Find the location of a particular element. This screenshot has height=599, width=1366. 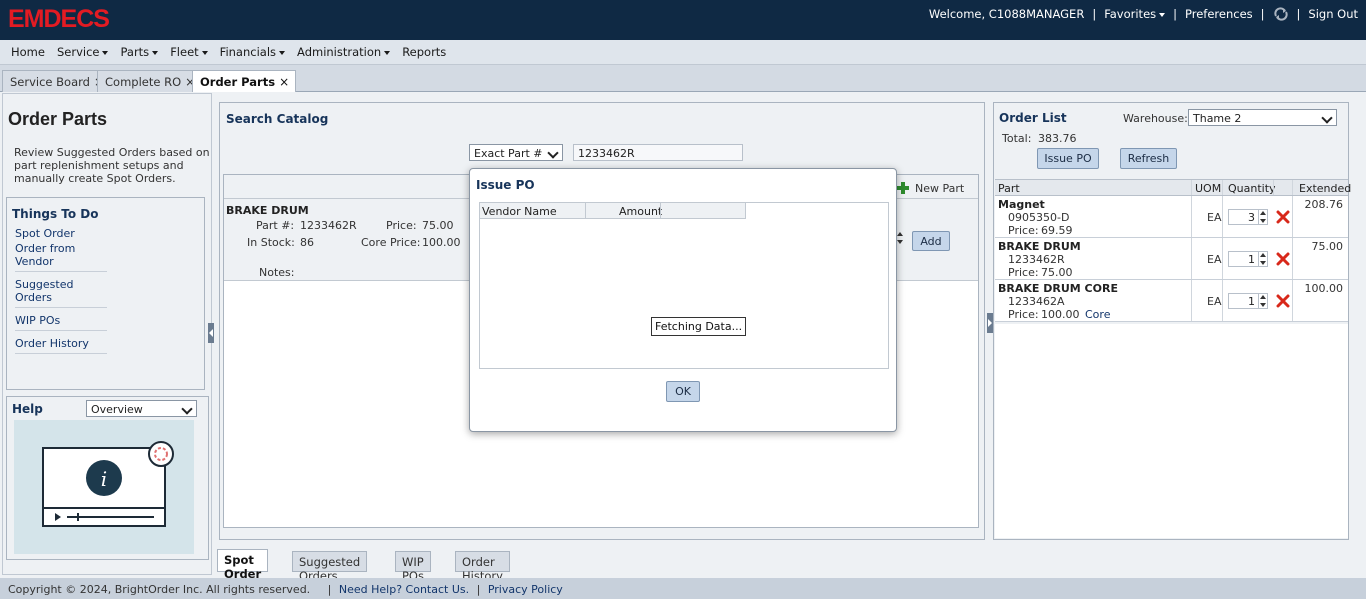

tab-label: Order Parts is located at coordinates (238, 82).